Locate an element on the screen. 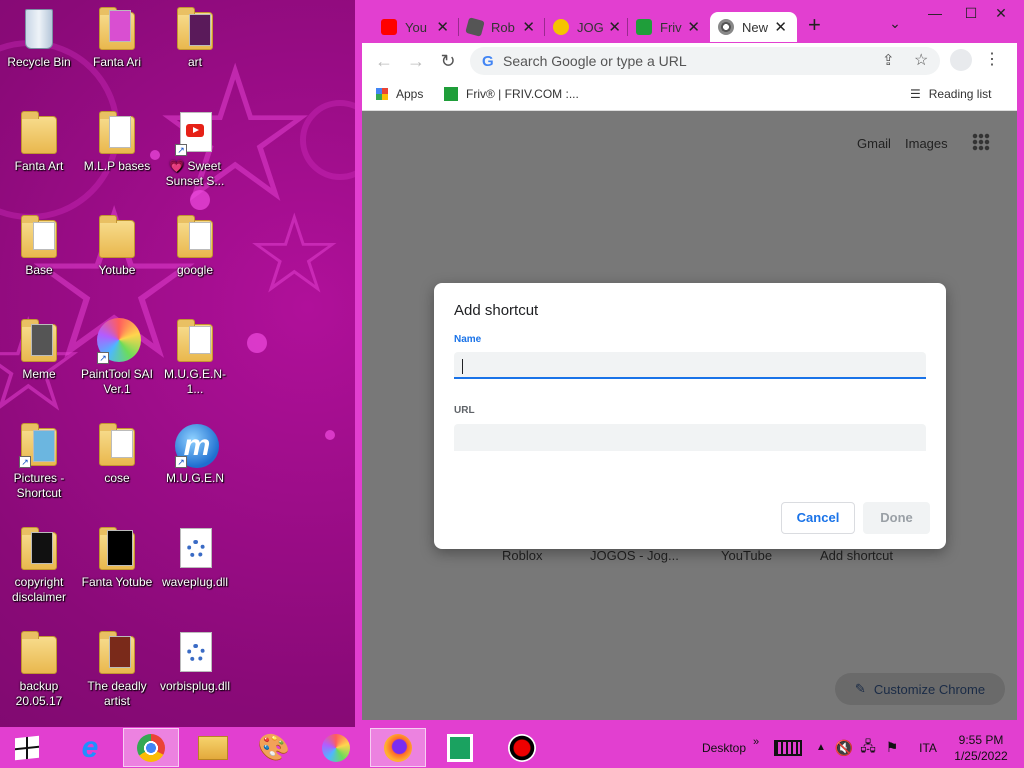 The height and width of the screenshot is (768, 1024). language-indicator: ITA is located at coordinates (928, 747).